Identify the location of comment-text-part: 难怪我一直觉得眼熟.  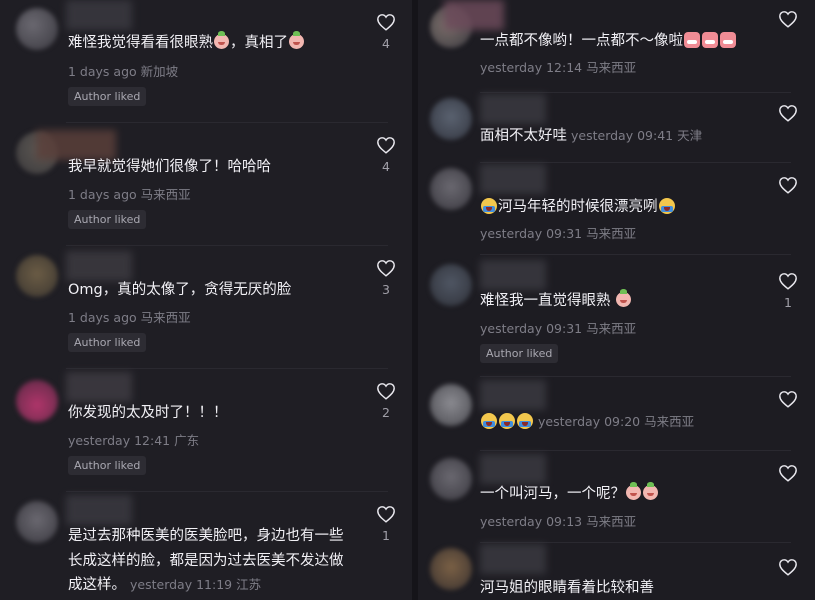
(545, 301).